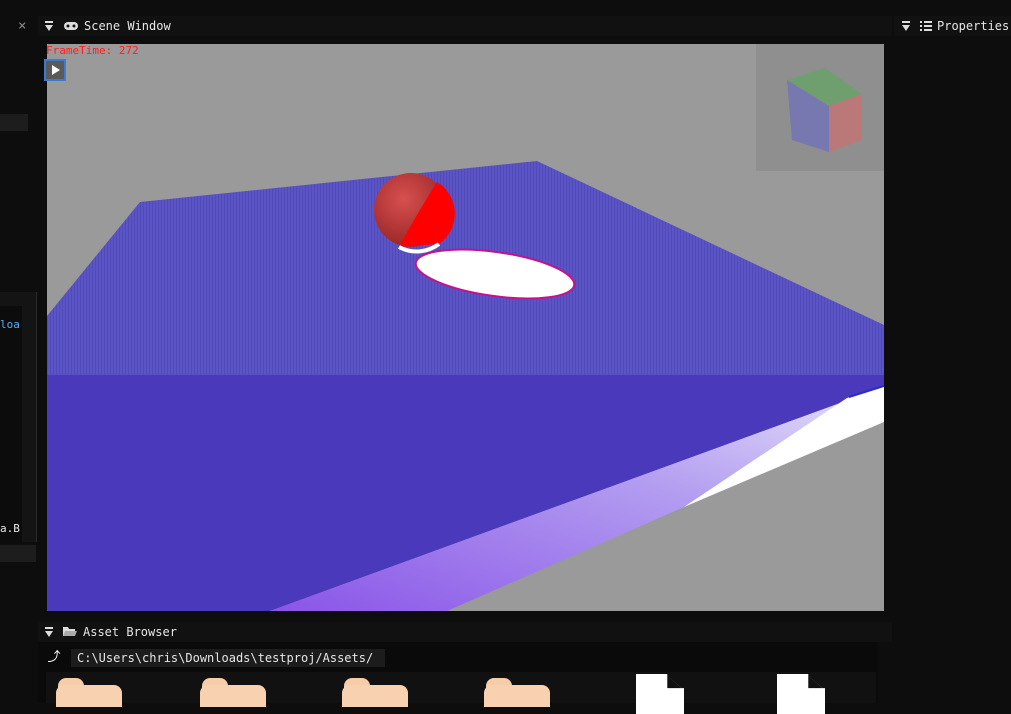 The height and width of the screenshot is (714, 1011). Describe the element at coordinates (70, 631) in the screenshot. I see `folder-open-icon` at that location.